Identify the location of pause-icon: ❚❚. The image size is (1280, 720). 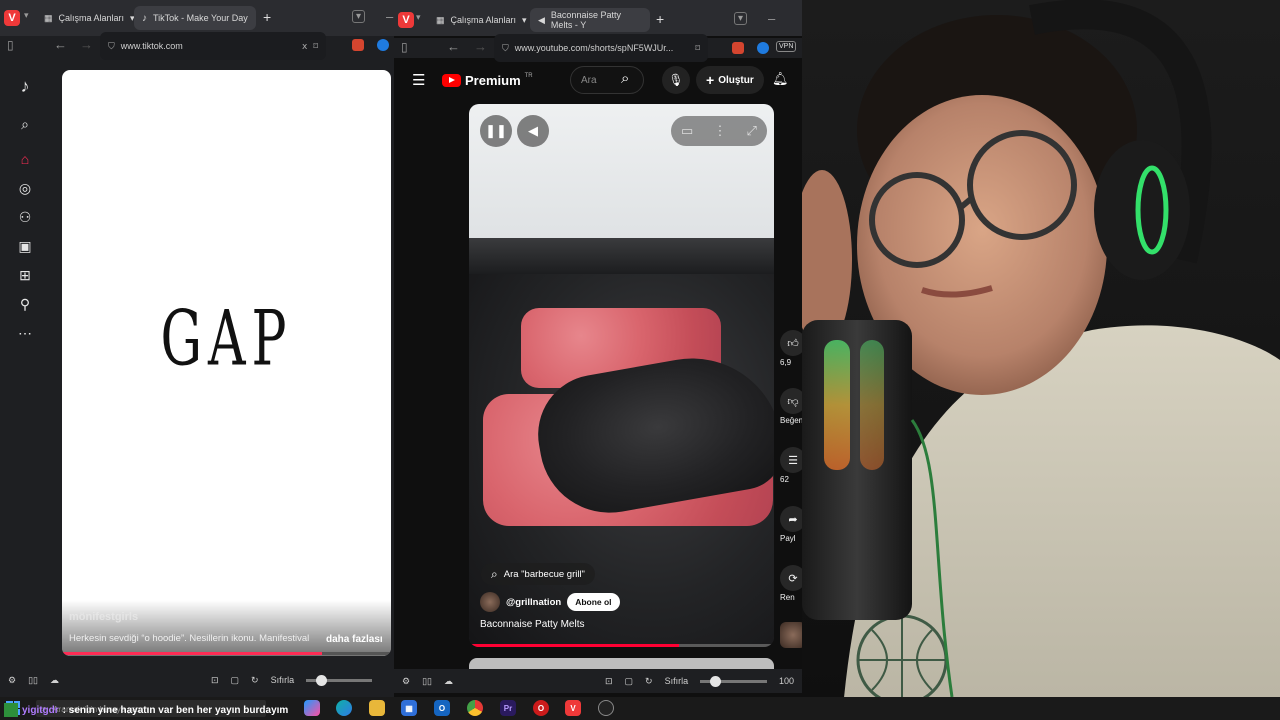
(496, 131).